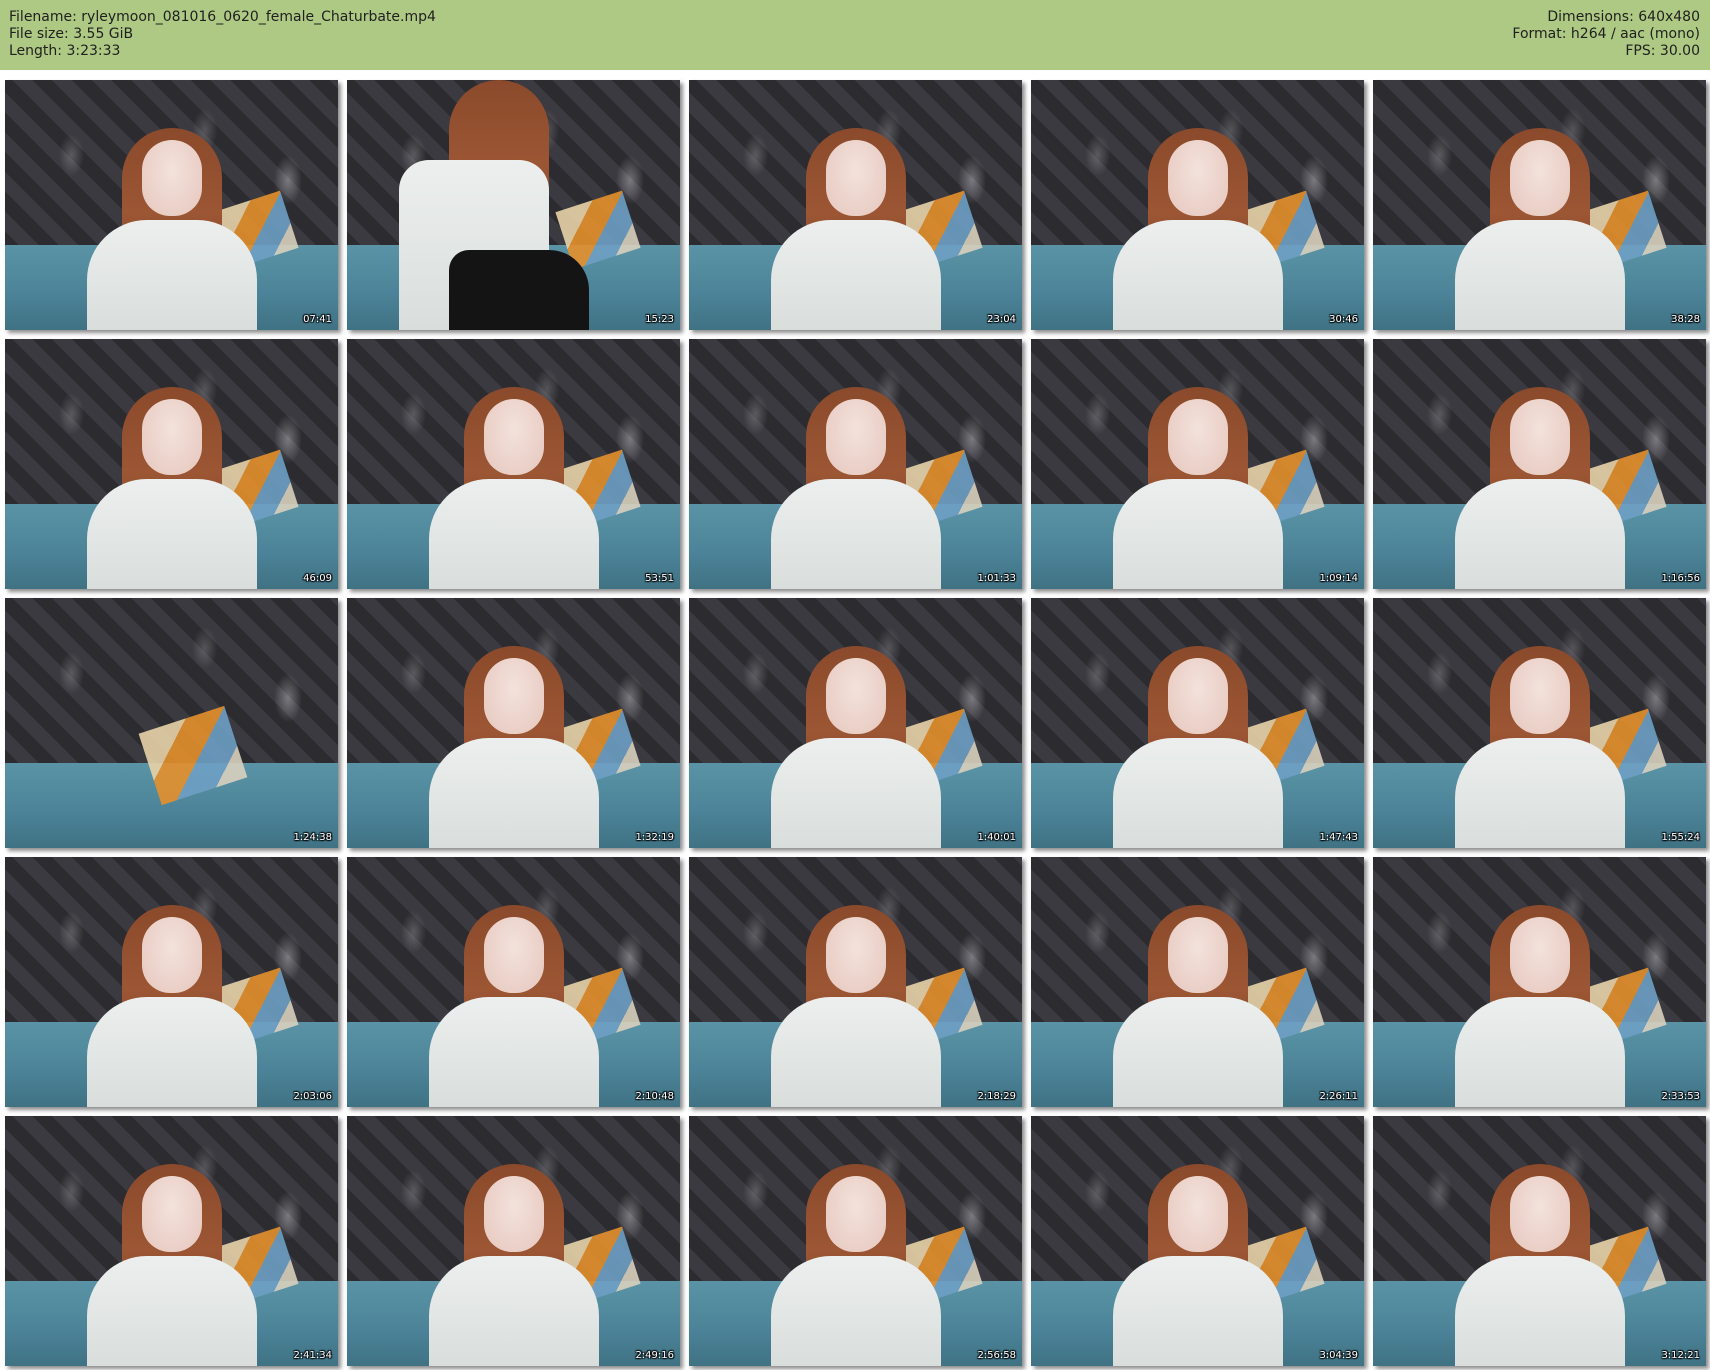 This screenshot has width=1710, height=1370. Describe the element at coordinates (654, 1096) in the screenshot. I see `thumbnail-timestamp: 2:10:48` at that location.